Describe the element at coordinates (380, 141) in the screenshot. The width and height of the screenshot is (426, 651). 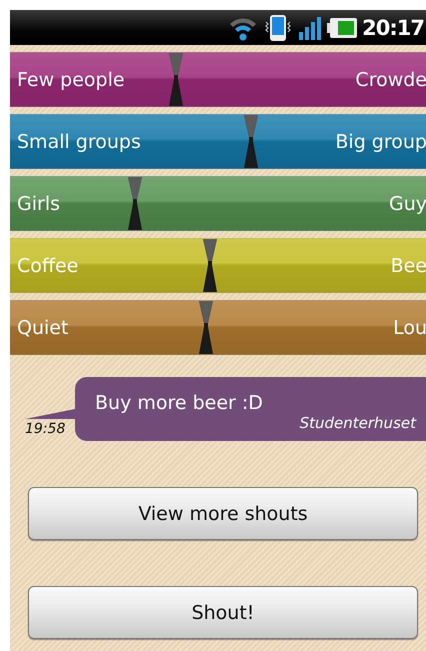
I see `slider-label: Big group` at that location.